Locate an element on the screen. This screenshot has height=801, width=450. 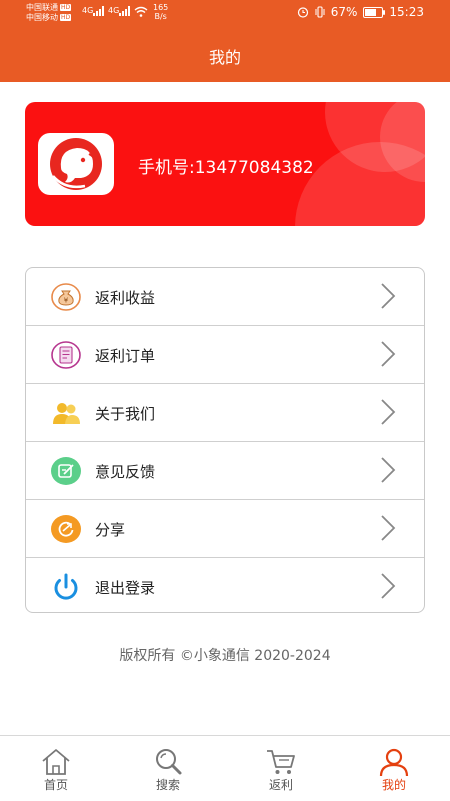
elephant-logo-icon is located at coordinates (76, 164).